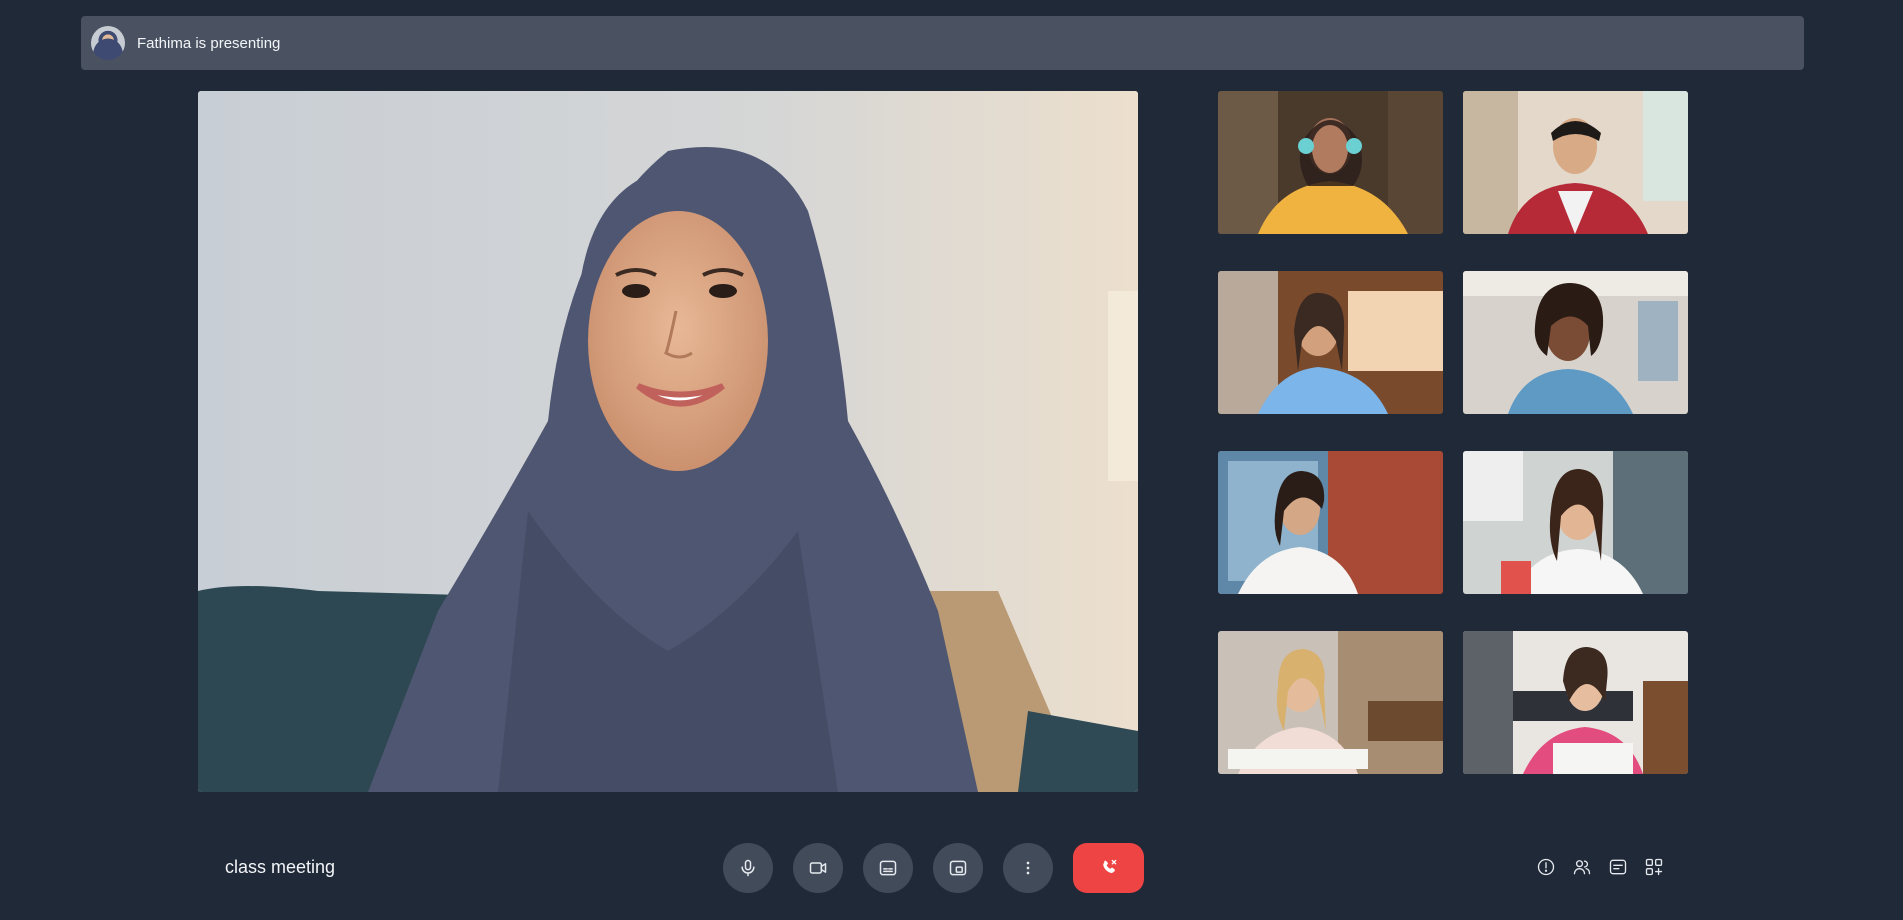  I want to click on info-icon, so click(1546, 867).